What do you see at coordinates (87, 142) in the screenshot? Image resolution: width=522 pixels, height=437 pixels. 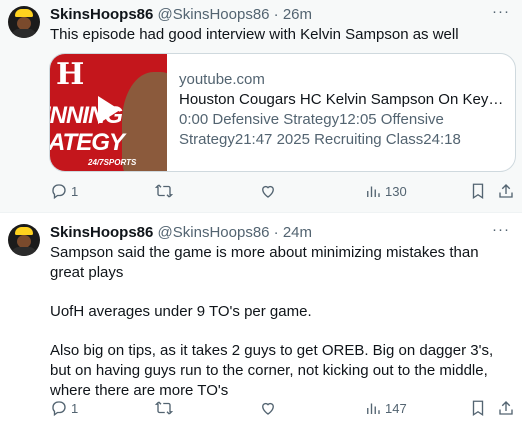 I see `thumbnail-text-line-2: ATEGY` at bounding box center [87, 142].